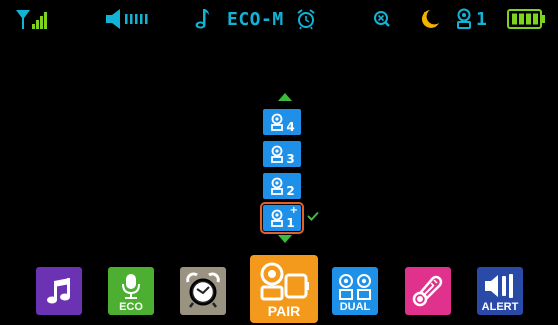 This screenshot has width=558, height=325. Describe the element at coordinates (293, 210) in the screenshot. I see `paired-plus-mark: +` at that location.